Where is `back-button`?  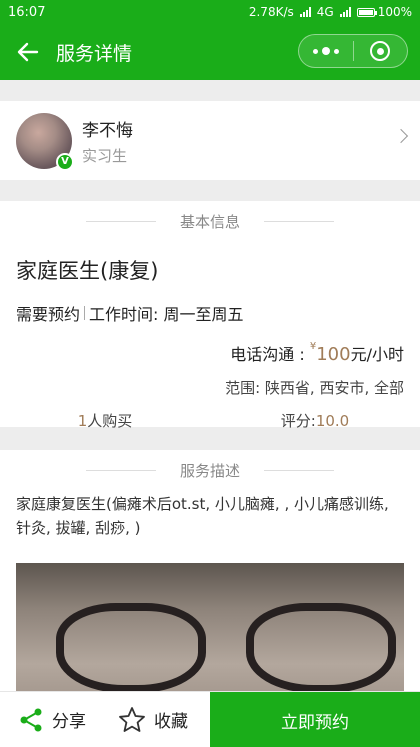
back-button is located at coordinates (28, 52).